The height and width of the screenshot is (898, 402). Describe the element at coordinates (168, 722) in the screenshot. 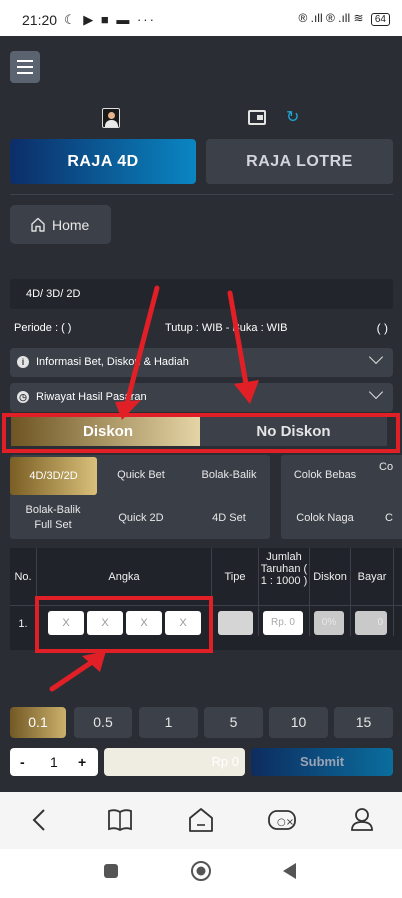

I see `amount-chip-1: 1` at that location.